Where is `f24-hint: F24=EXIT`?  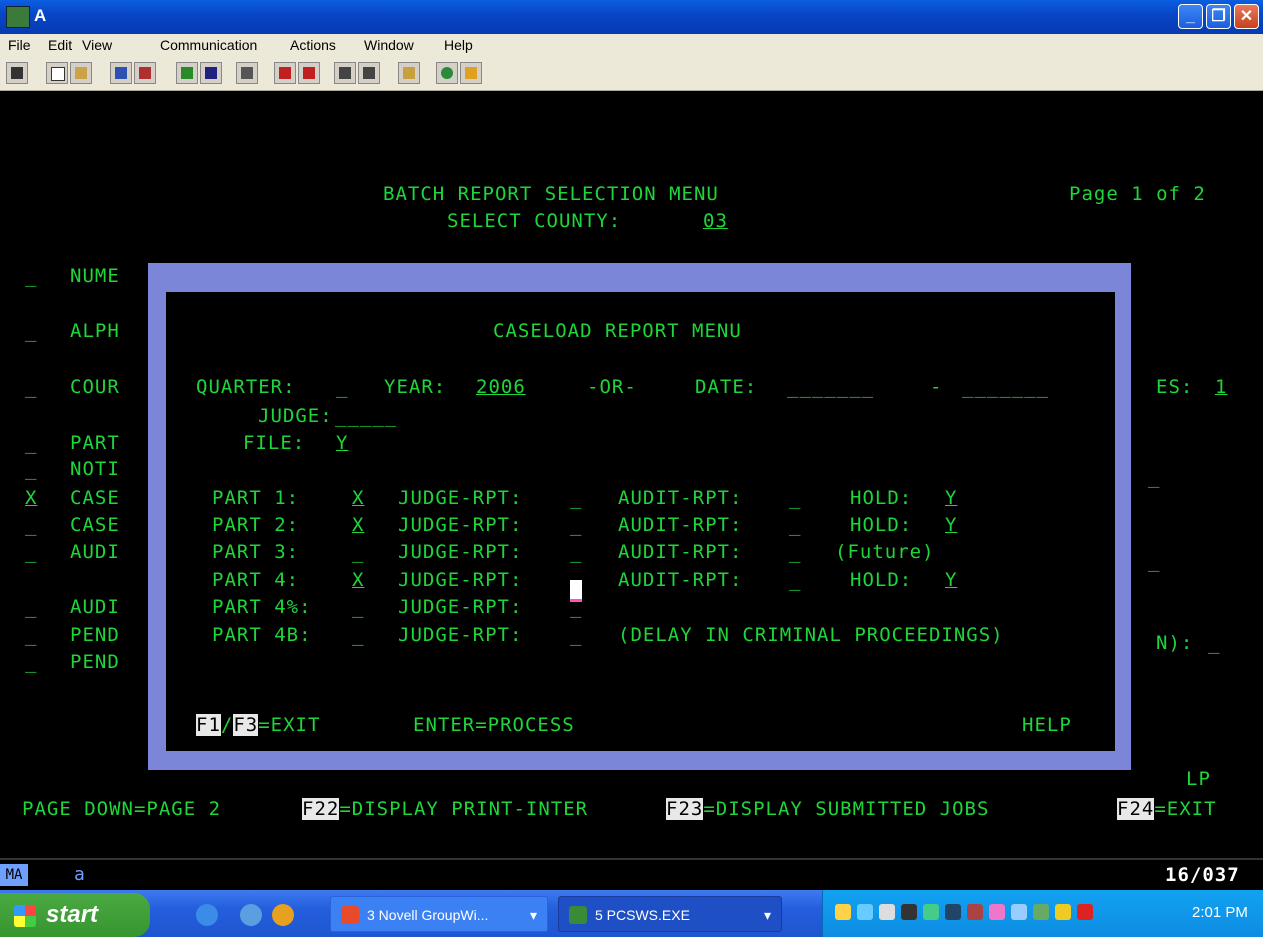 f24-hint: F24=EXIT is located at coordinates (1167, 809).